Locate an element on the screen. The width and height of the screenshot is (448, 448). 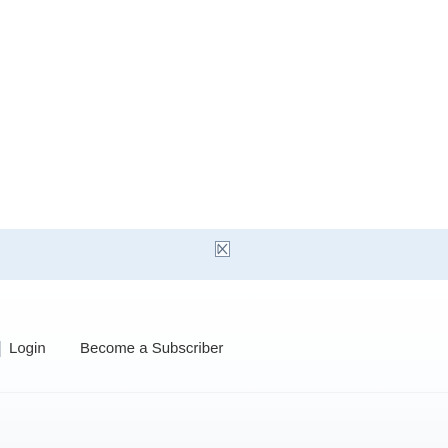
footer-divider is located at coordinates (224, 392).